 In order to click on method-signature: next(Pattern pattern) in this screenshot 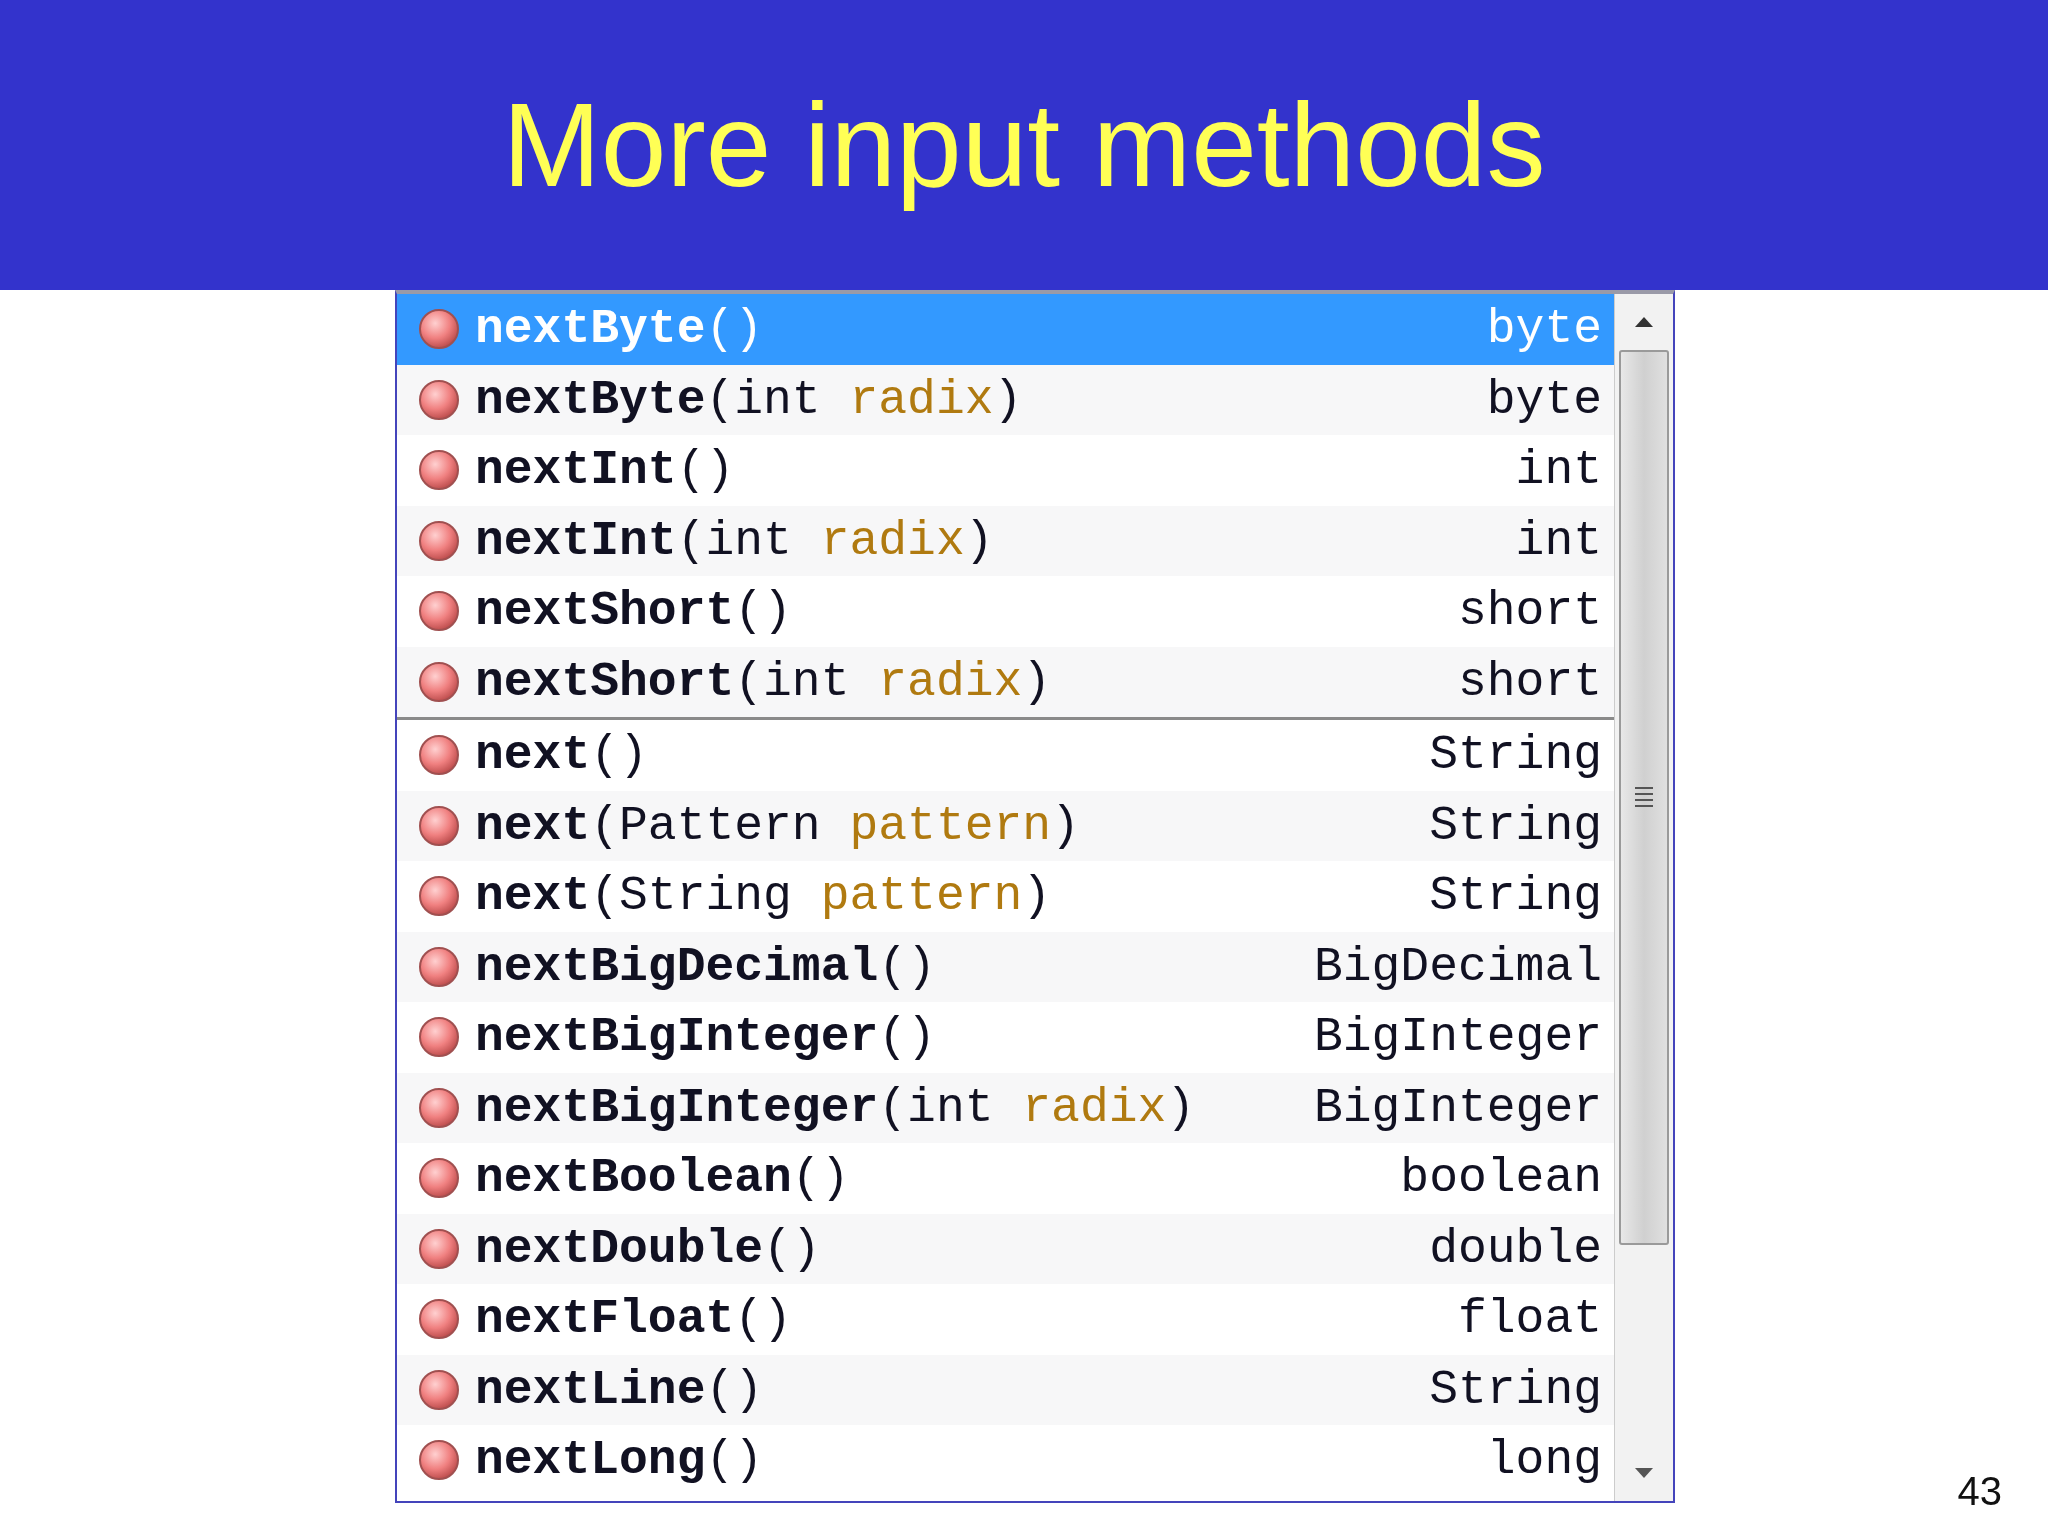, I will do `click(778, 825)`.